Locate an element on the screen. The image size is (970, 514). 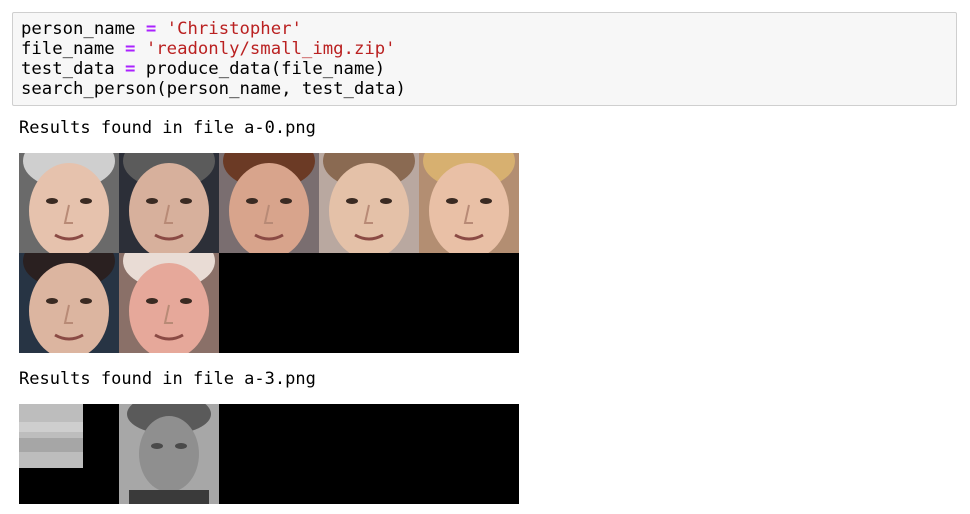
code-line-search-person: search_person(person_name, test_data) is located at coordinates (484, 89).